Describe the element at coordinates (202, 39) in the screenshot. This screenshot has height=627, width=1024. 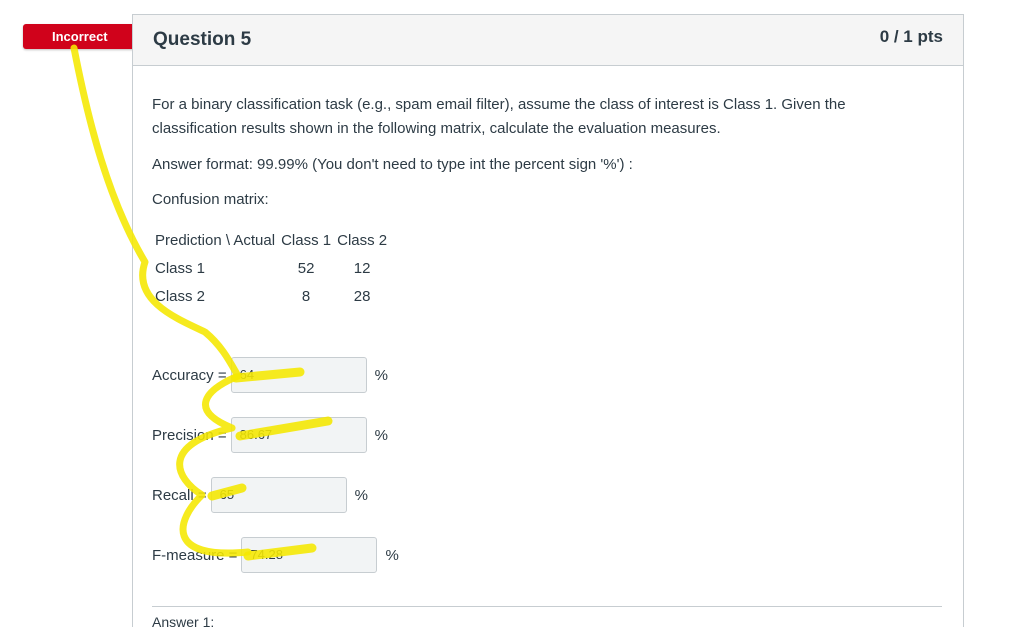
I see `question-title: Question 5` at that location.